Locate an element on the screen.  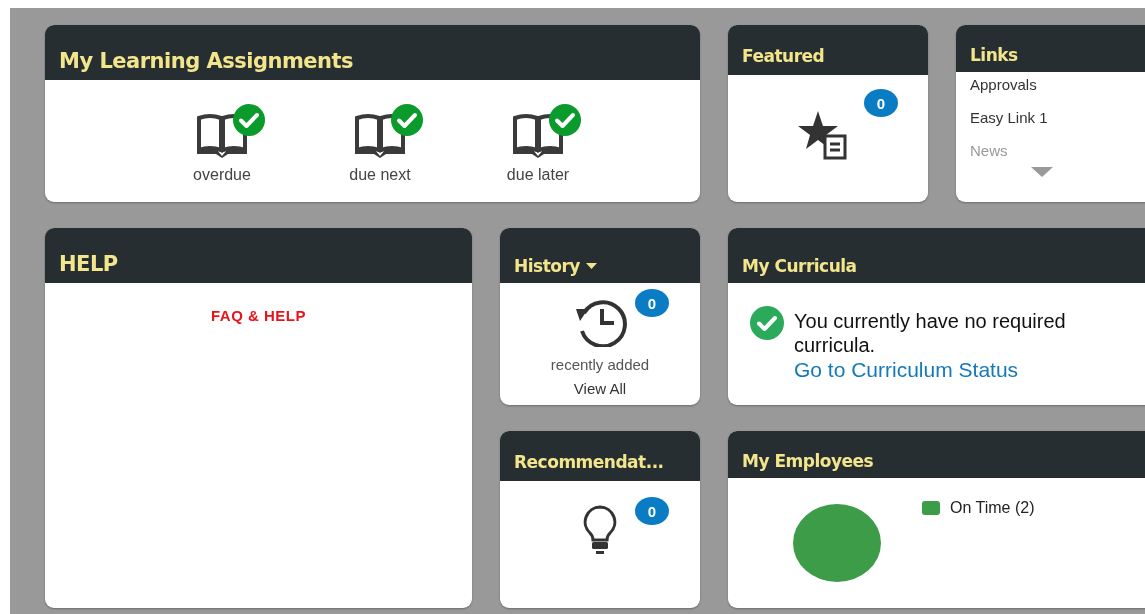
faq-link: FAQ & HELP is located at coordinates (258, 315).